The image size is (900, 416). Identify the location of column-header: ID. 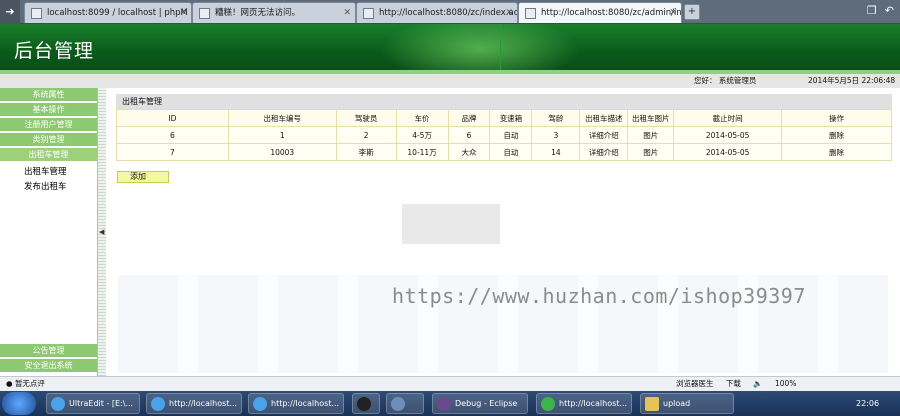
(172, 118).